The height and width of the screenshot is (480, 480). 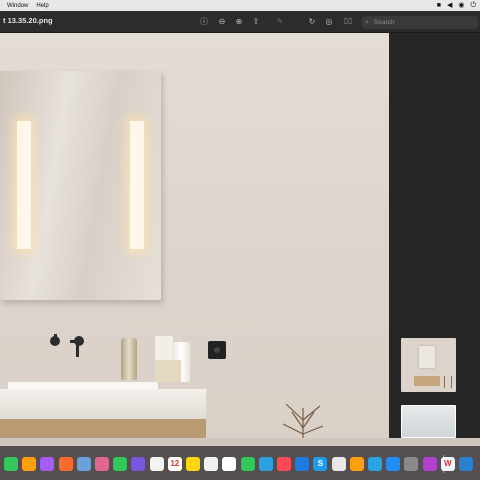 I want to click on marble-counter, so click(x=103, y=404).